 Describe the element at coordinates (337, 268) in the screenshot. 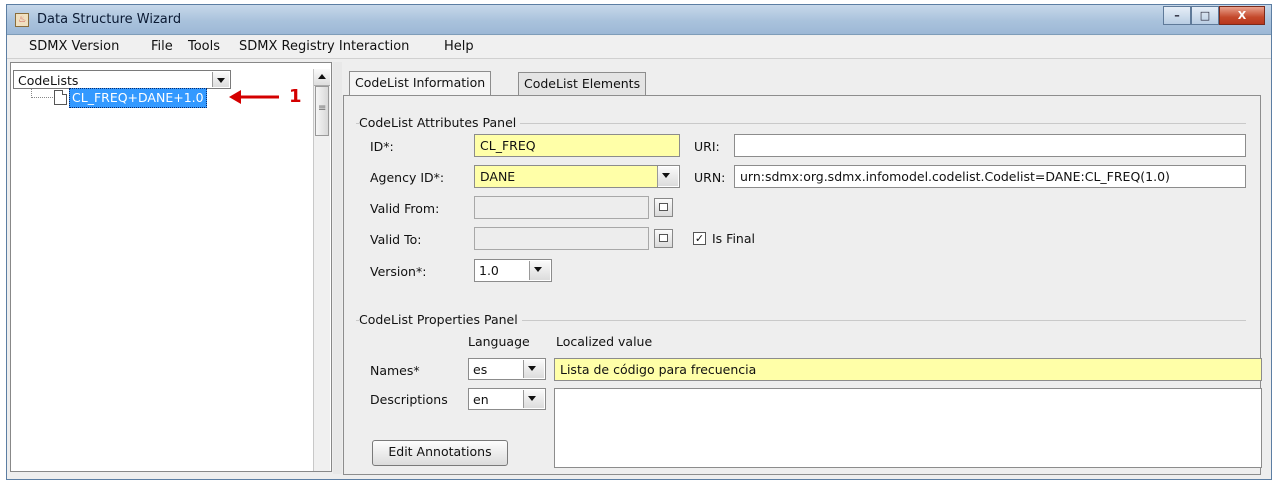

I see `split-pane-divider` at that location.